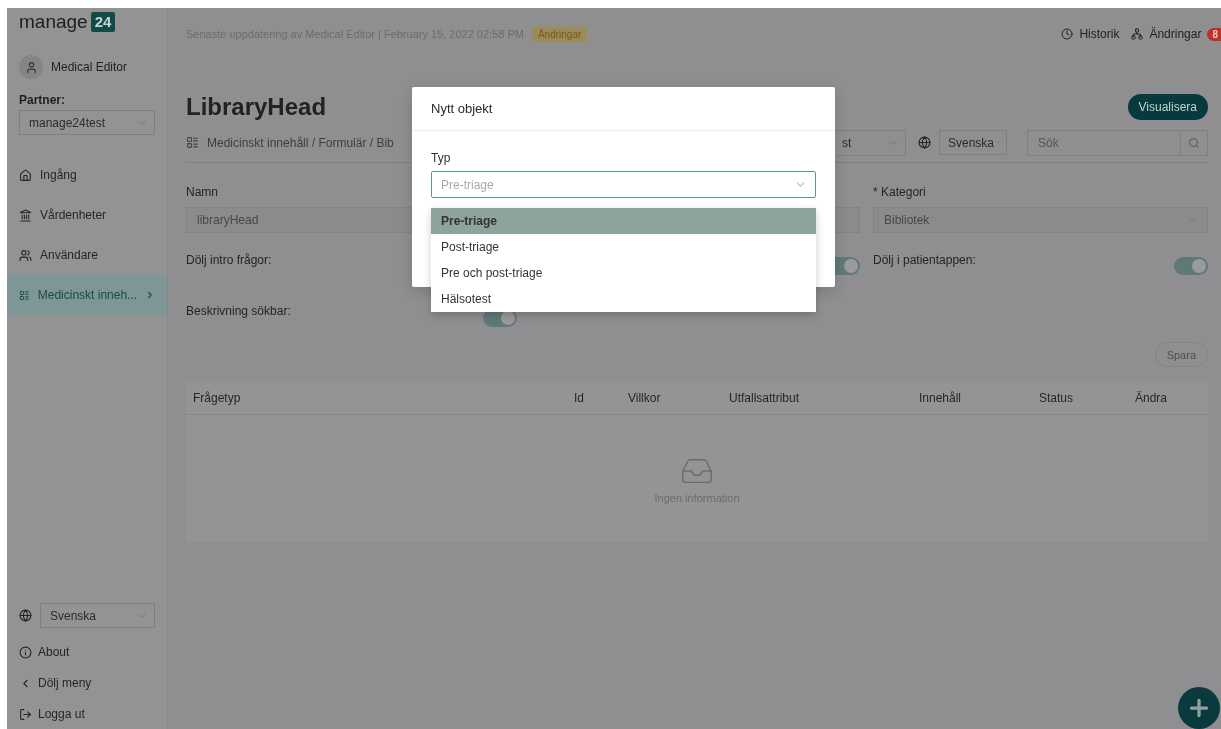 This screenshot has width=1221, height=729. I want to click on category-select: Bibliotek, so click(1040, 220).